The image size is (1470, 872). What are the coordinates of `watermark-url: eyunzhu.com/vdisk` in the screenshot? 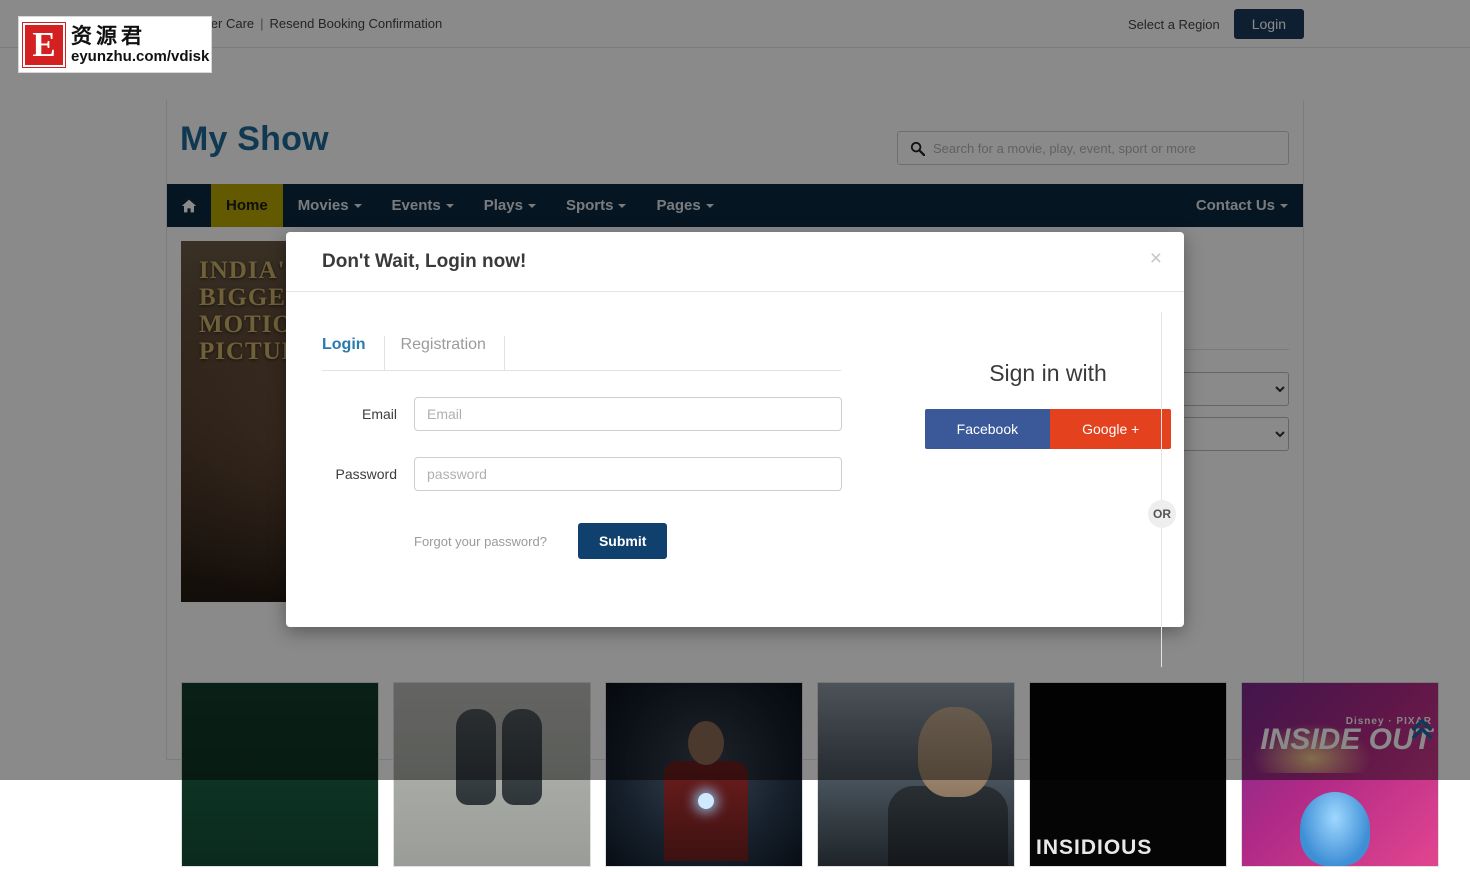 It's located at (140, 57).